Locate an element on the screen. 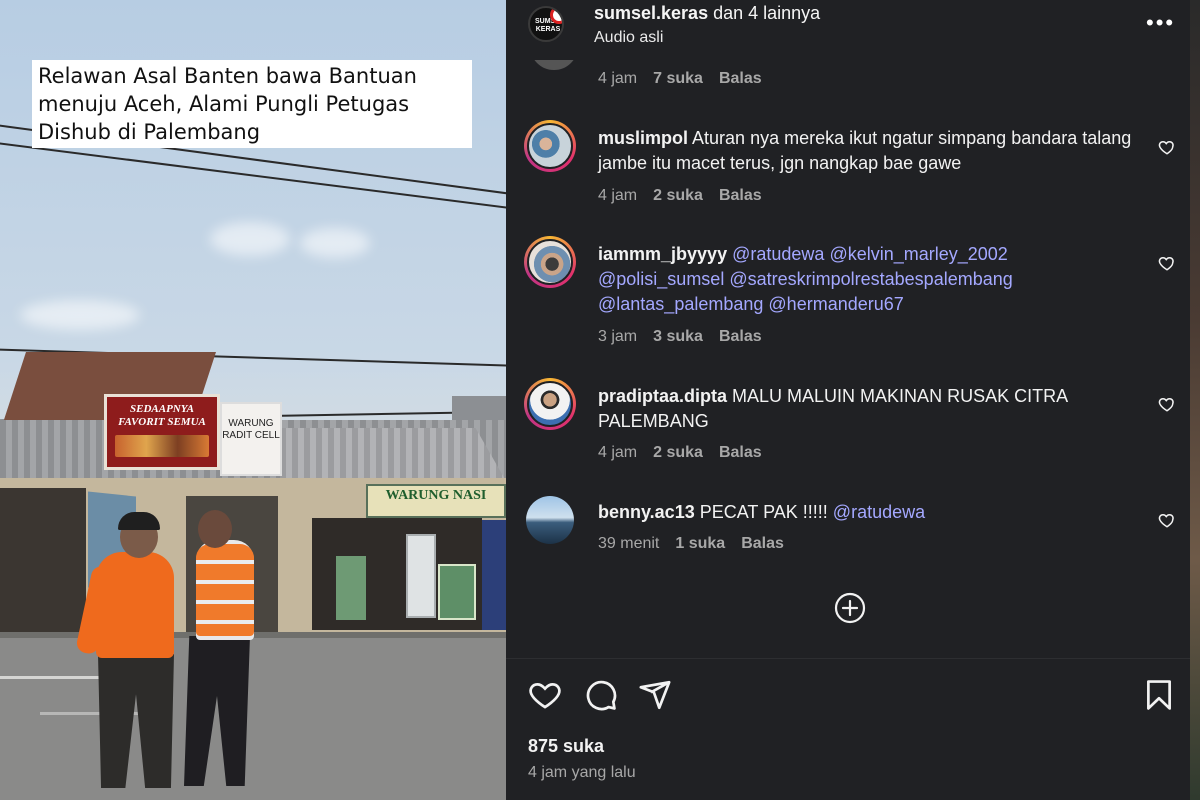  shop-sign-green: WARUNG NASI is located at coordinates (436, 501).